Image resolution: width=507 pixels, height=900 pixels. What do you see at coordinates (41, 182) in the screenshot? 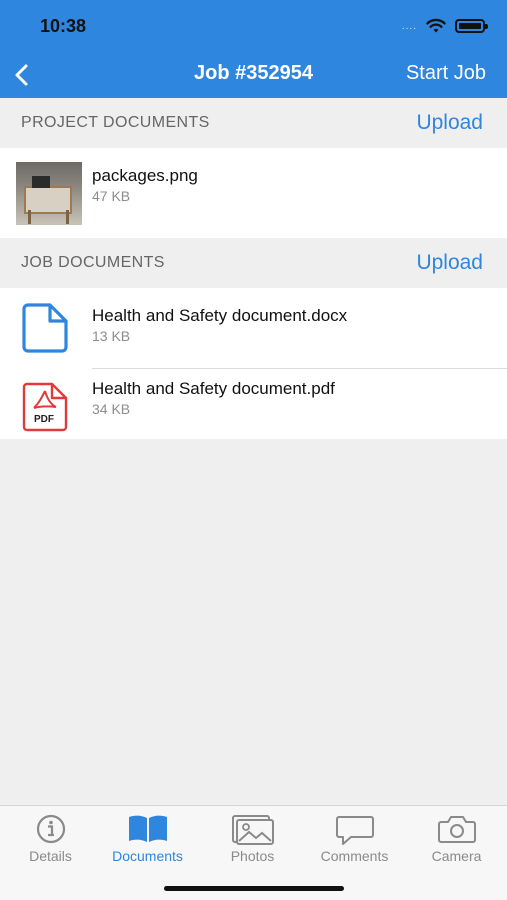
I see `thumbnail-box-shape` at bounding box center [41, 182].